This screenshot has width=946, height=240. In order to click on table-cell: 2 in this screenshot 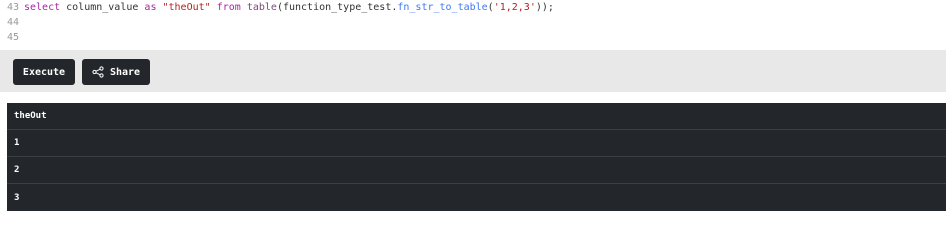, I will do `click(17, 170)`.